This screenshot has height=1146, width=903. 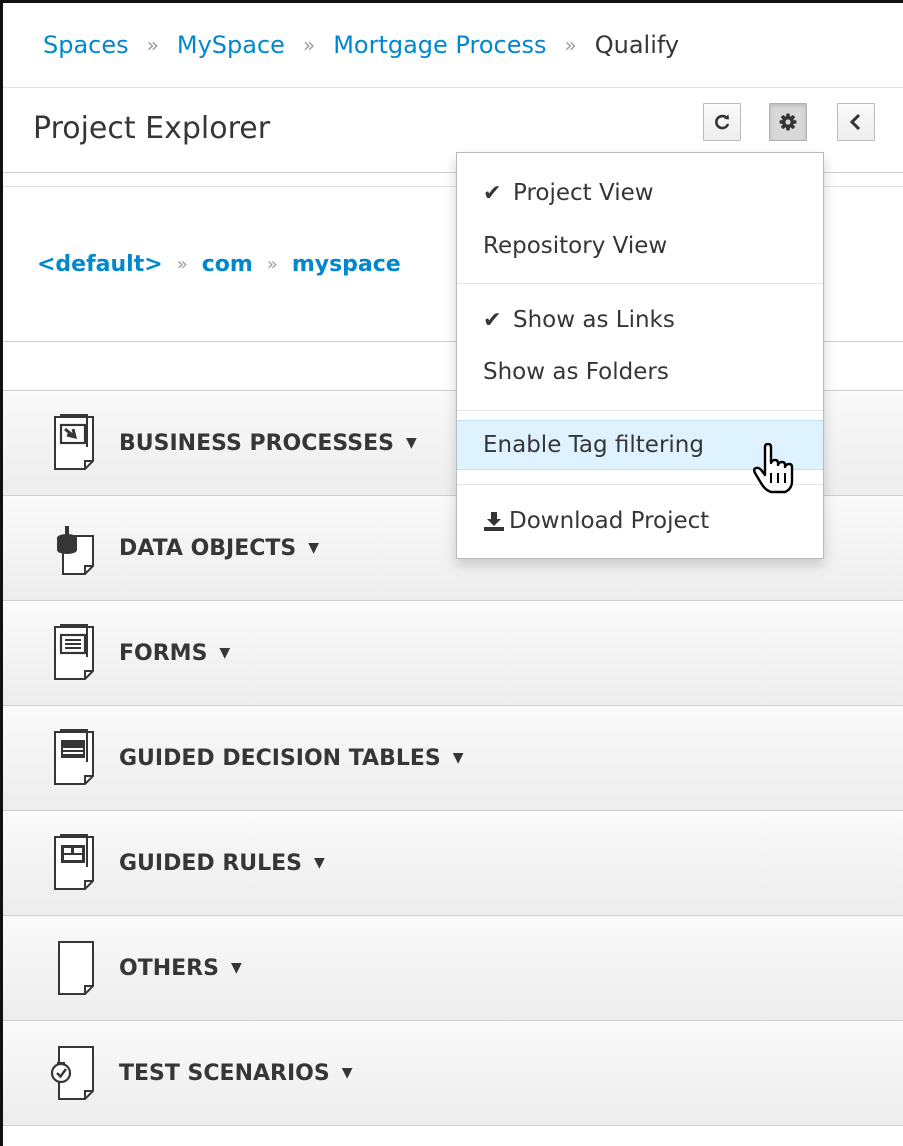 What do you see at coordinates (86, 45) in the screenshot?
I see `breadcrumb-spaces: Spaces` at bounding box center [86, 45].